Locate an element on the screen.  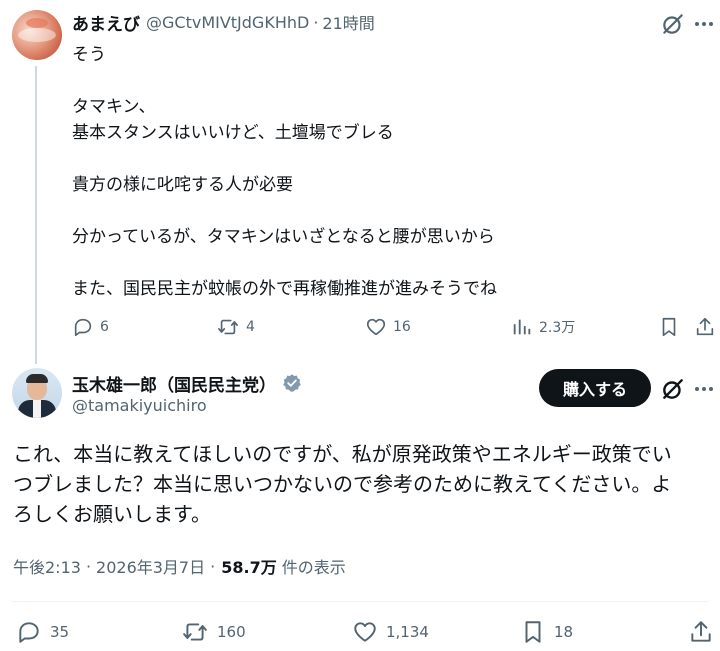
like-count: 16 is located at coordinates (402, 327).